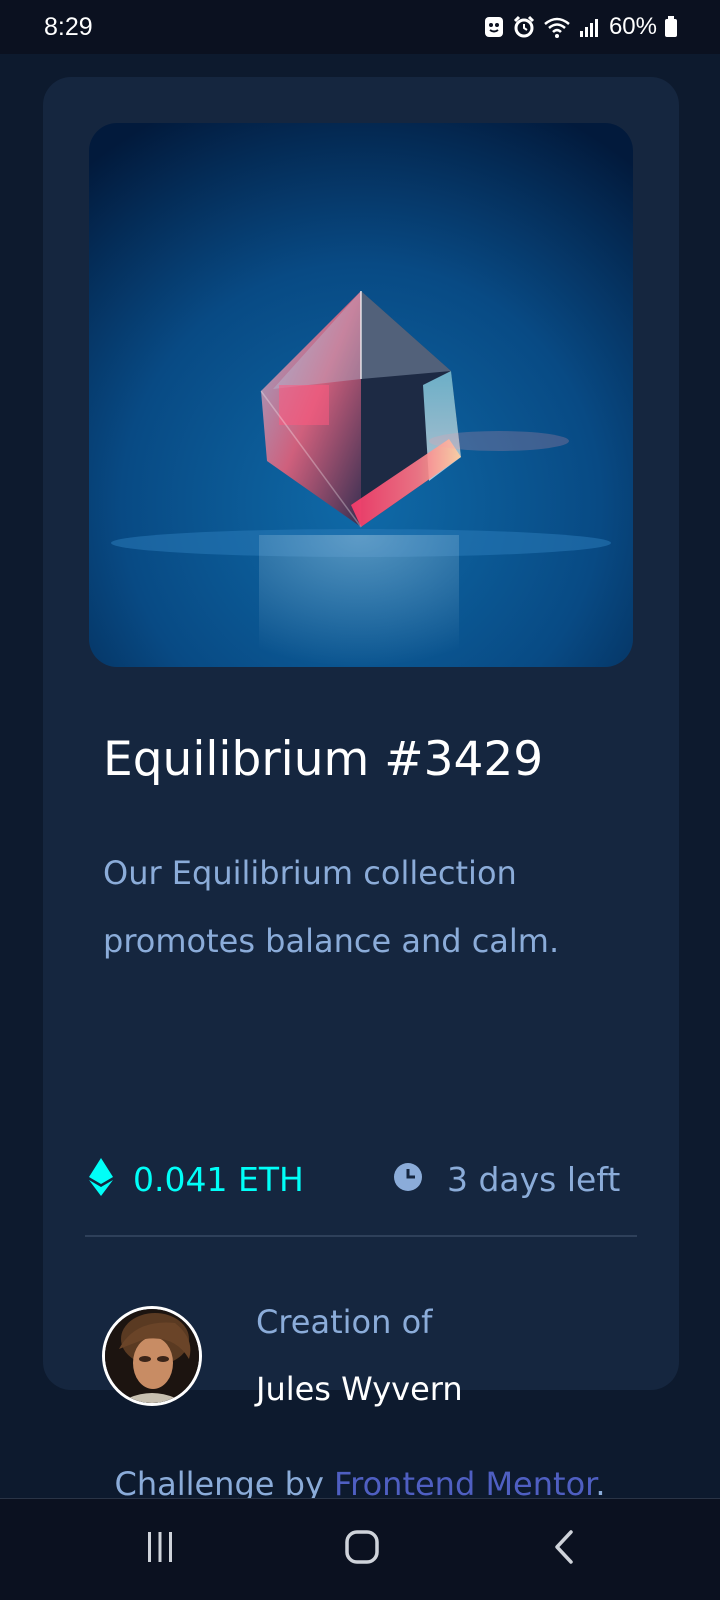 The width and height of the screenshot is (720, 1600). I want to click on notification-icon, so click(494, 27).